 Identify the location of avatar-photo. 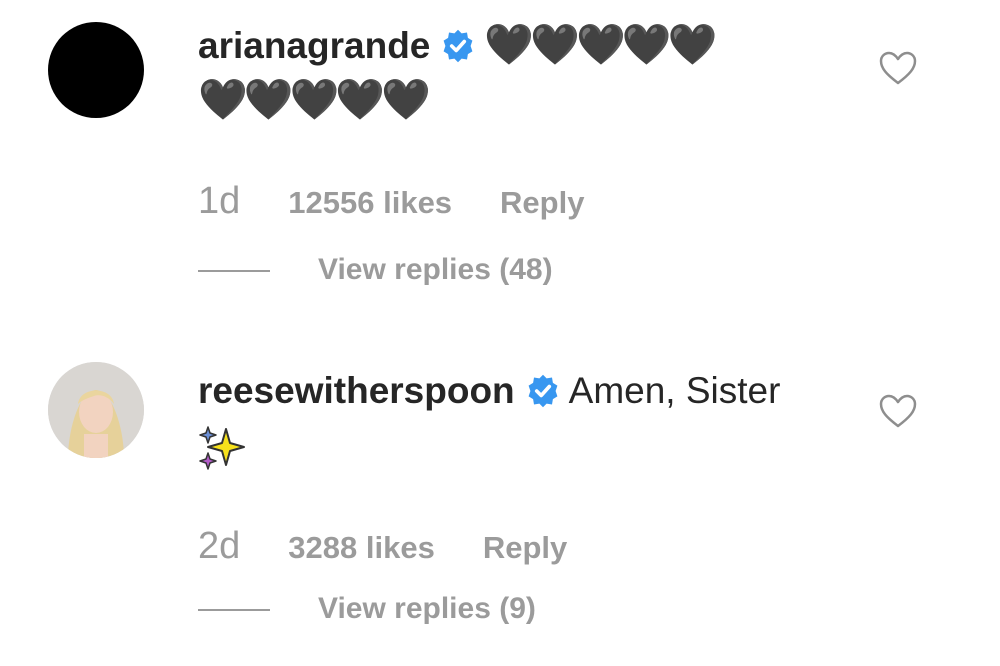
(96, 410).